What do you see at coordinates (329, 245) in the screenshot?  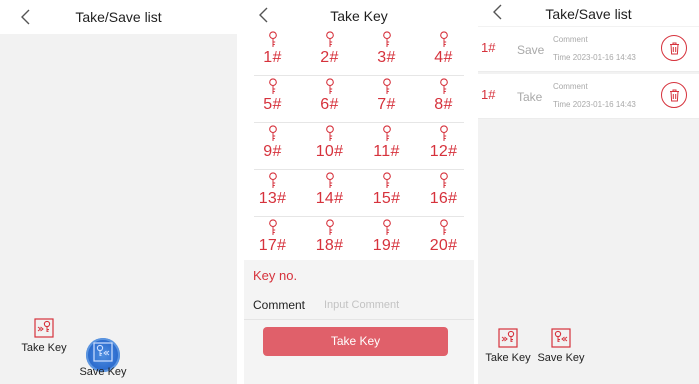 I see `key-number: 18#` at bounding box center [329, 245].